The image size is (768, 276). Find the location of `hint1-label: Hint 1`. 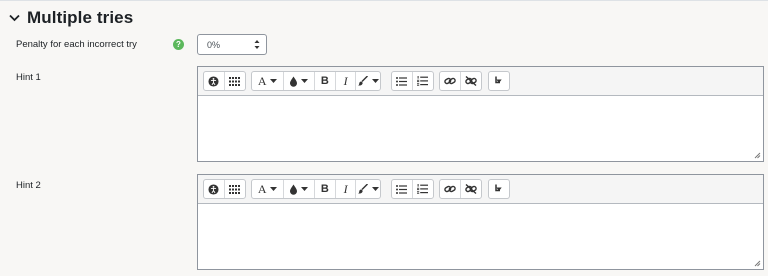

hint1-label: Hint 1 is located at coordinates (28, 77).